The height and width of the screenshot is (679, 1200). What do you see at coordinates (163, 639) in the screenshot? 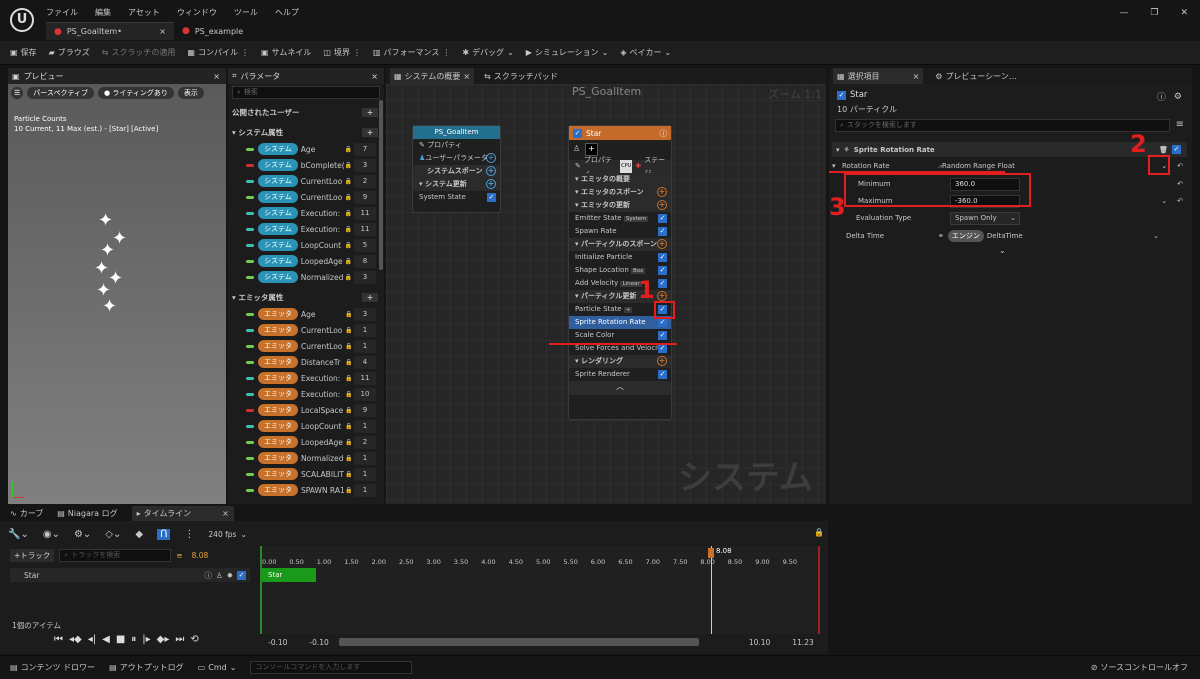
I see `next-key-icon: ◆▸` at bounding box center [163, 639].